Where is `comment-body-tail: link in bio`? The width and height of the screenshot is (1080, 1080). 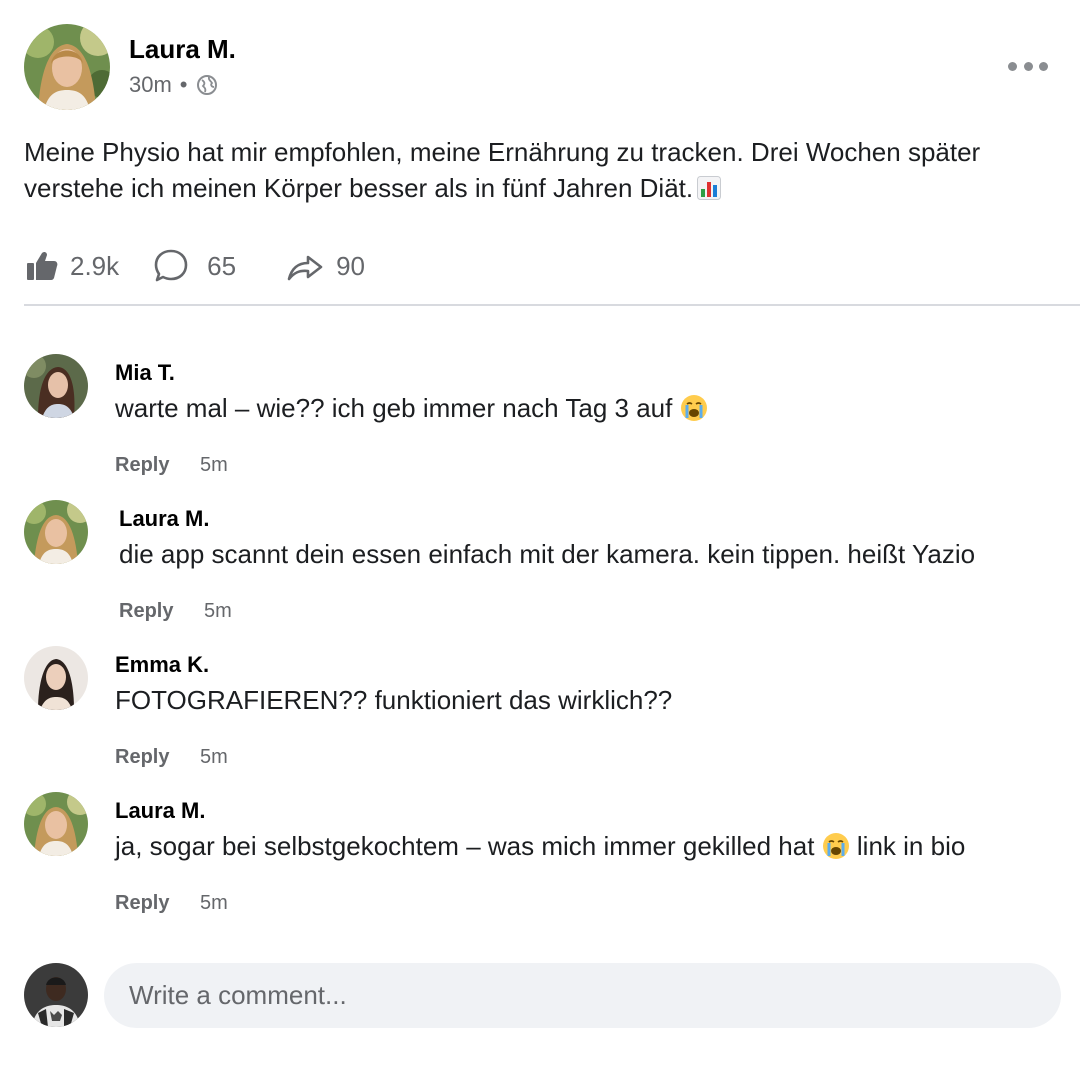 comment-body-tail: link in bio is located at coordinates (911, 846).